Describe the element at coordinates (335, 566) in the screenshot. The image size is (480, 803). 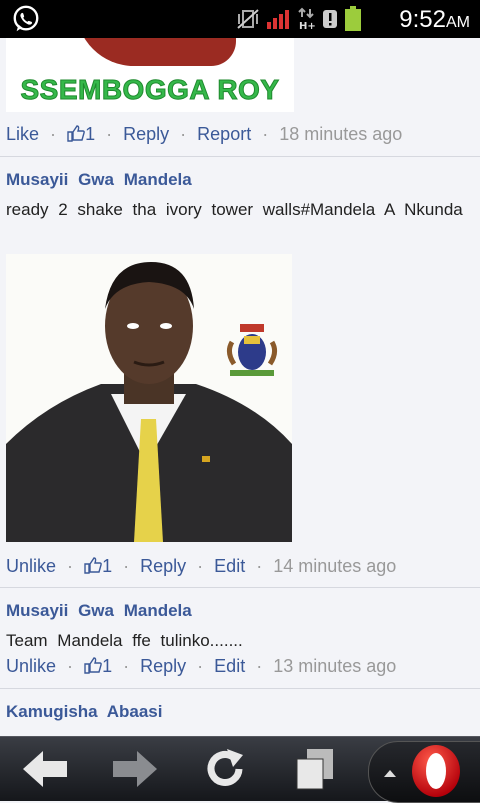
I see `timestamp: 14 minutes ago` at that location.